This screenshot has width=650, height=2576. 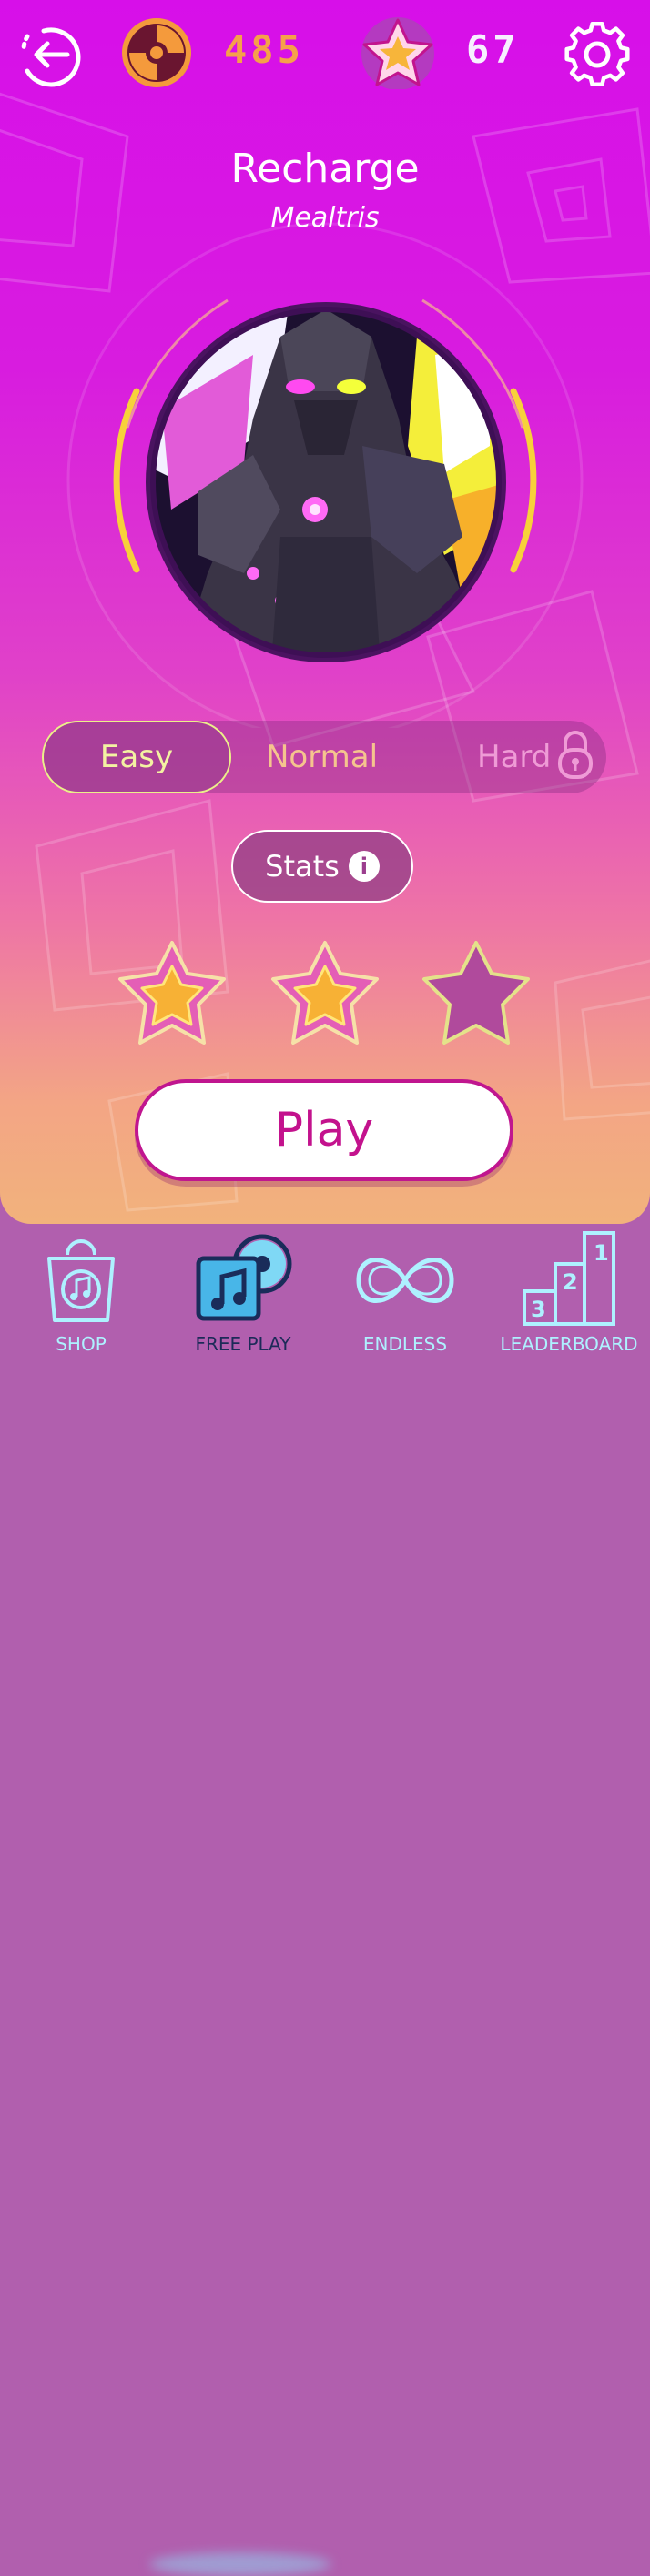 What do you see at coordinates (81, 1344) in the screenshot?
I see `nav-shop-label: SHOP` at bounding box center [81, 1344].